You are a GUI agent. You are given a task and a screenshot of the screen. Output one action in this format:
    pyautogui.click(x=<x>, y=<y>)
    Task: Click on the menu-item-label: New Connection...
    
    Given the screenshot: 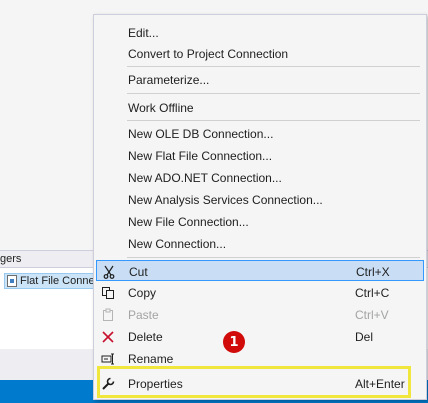 What is the action you would take?
    pyautogui.click(x=177, y=244)
    